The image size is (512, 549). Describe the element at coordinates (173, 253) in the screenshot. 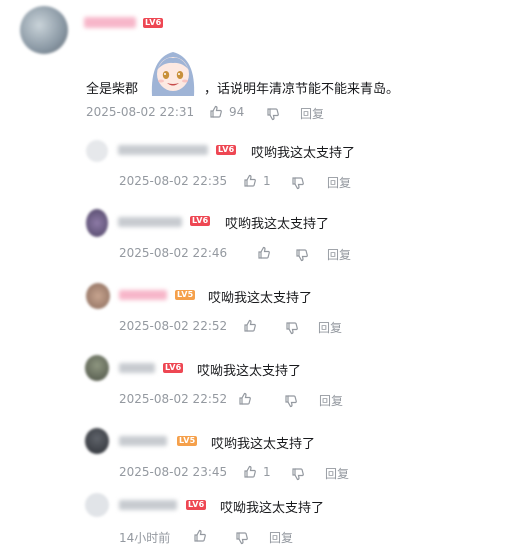

I see `reply-timestamp: 2025-08-02 22:46` at that location.